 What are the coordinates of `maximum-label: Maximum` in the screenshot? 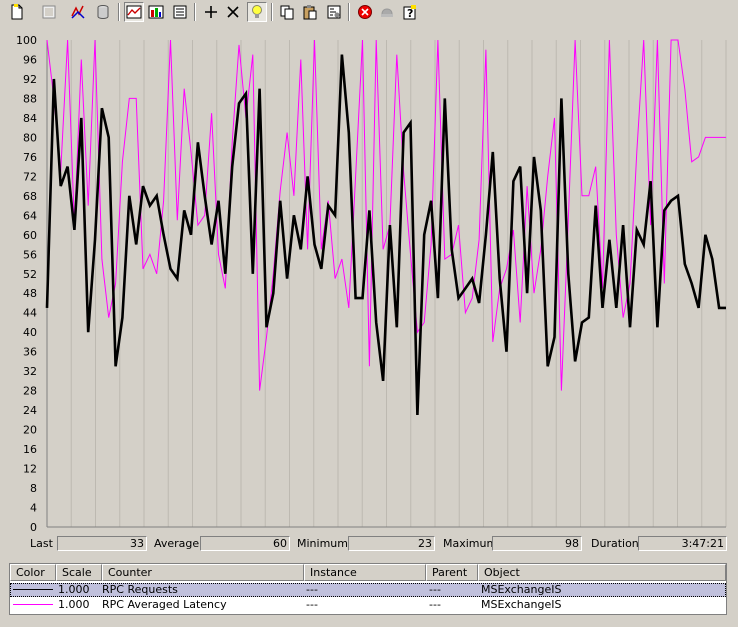 It's located at (470, 543).